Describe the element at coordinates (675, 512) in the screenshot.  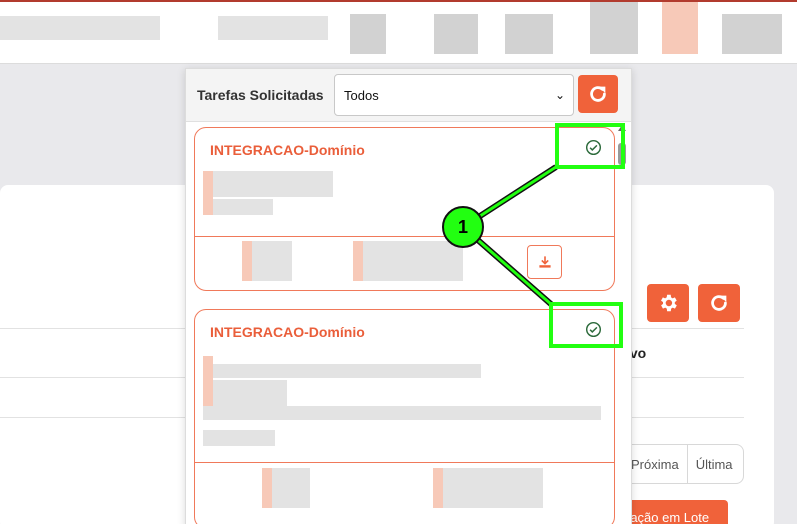
I see `batch-generation-button: ração em Lote` at that location.